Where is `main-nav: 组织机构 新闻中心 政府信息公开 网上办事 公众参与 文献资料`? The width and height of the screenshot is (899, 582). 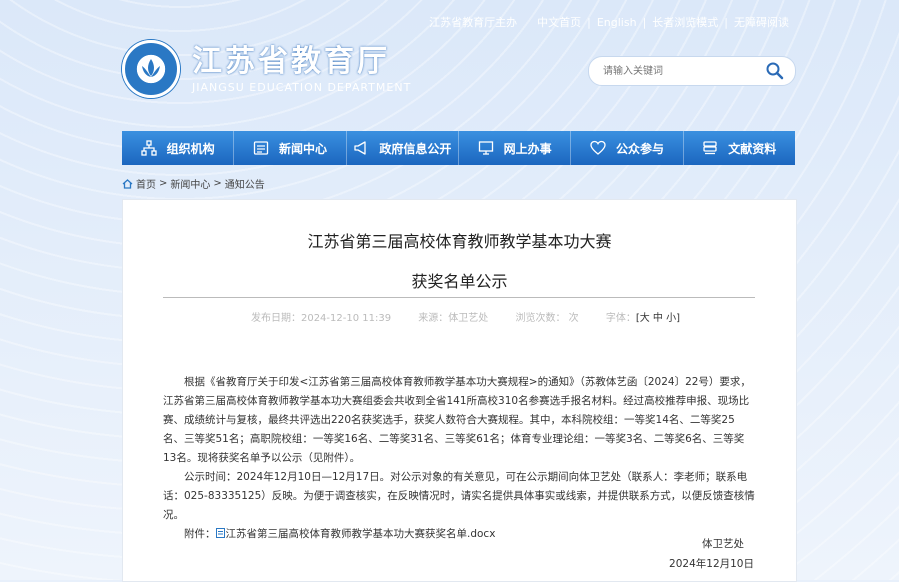 main-nav: 组织机构 新闻中心 政府信息公开 网上办事 公众参与 文献资料 is located at coordinates (458, 148).